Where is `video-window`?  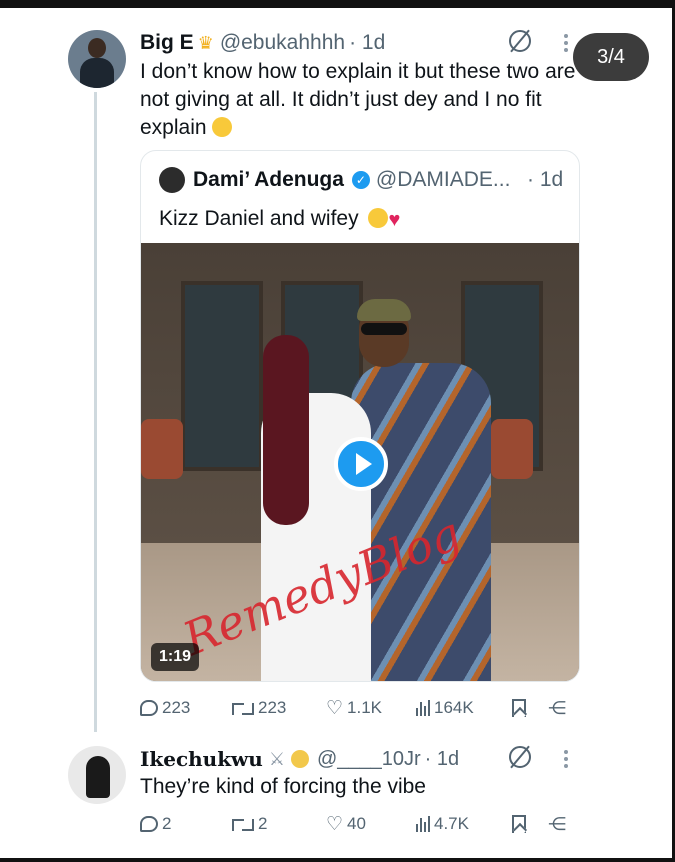 video-window is located at coordinates (222, 376).